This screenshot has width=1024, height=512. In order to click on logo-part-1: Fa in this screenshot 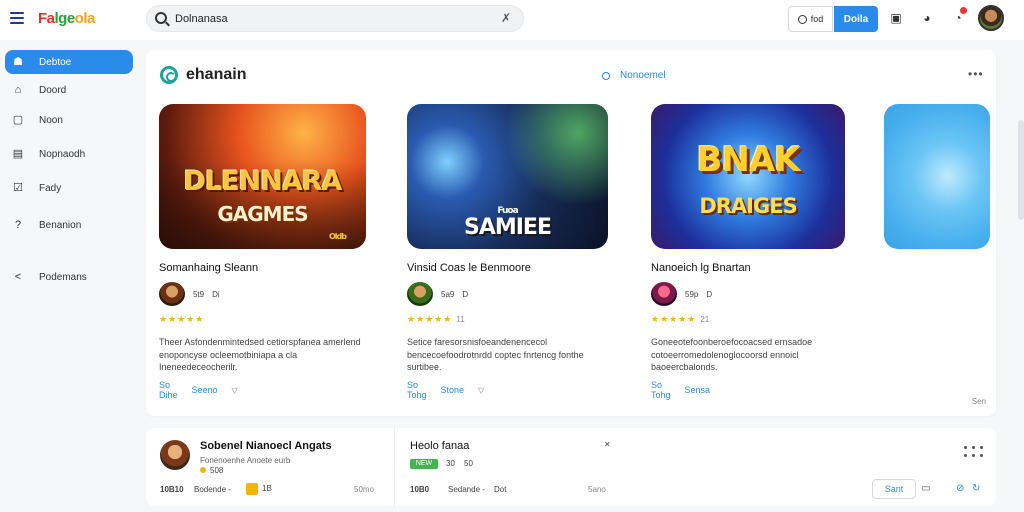, I will do `click(46, 18)`.